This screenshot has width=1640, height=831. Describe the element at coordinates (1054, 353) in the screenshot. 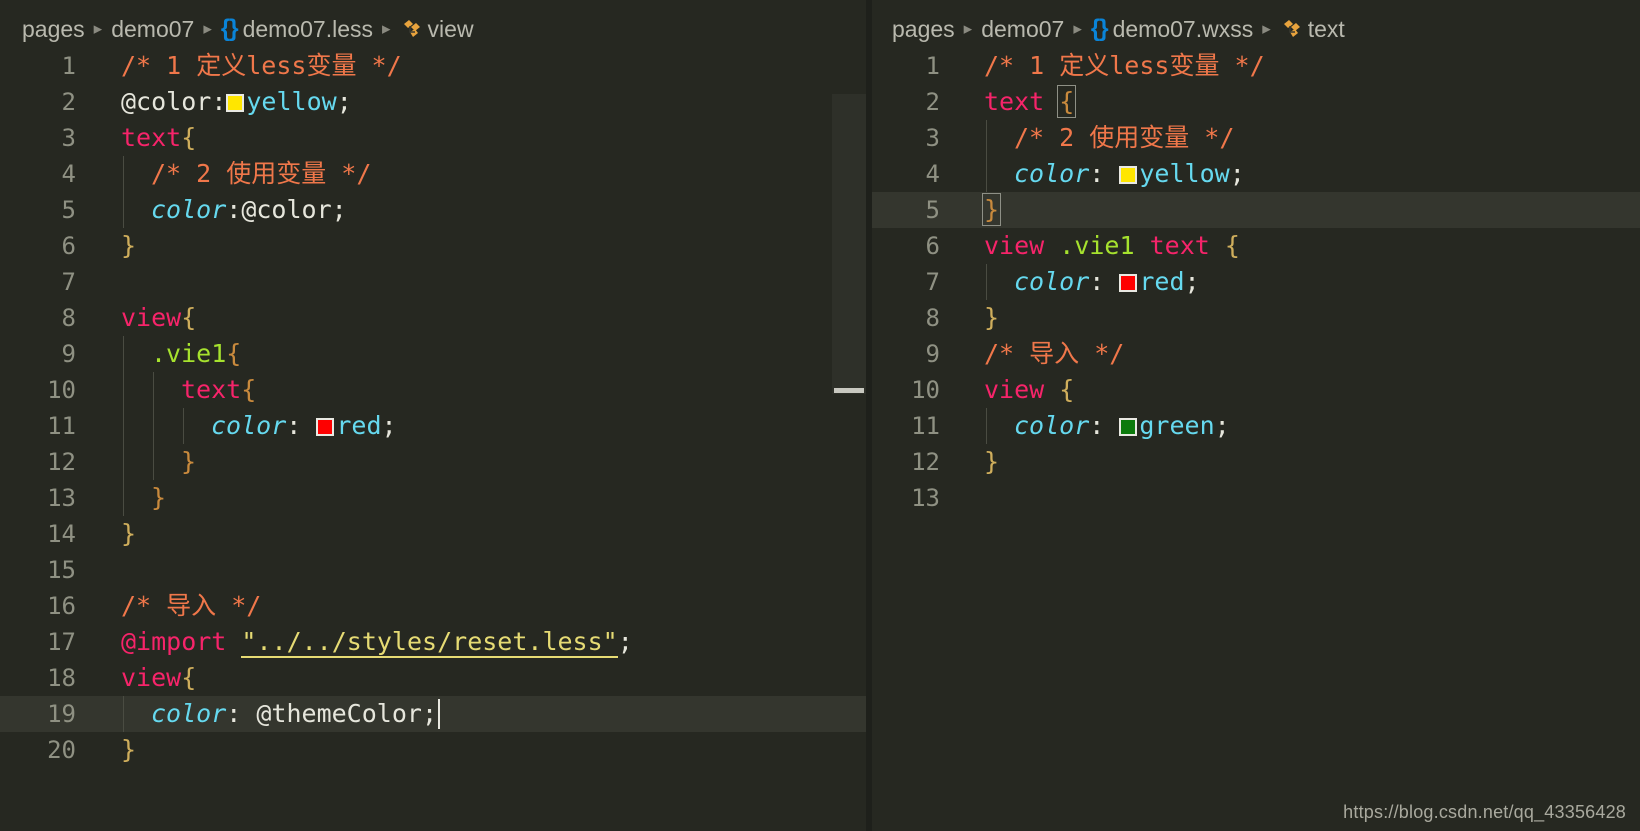

I see `code-comment: /* 导入 */` at that location.